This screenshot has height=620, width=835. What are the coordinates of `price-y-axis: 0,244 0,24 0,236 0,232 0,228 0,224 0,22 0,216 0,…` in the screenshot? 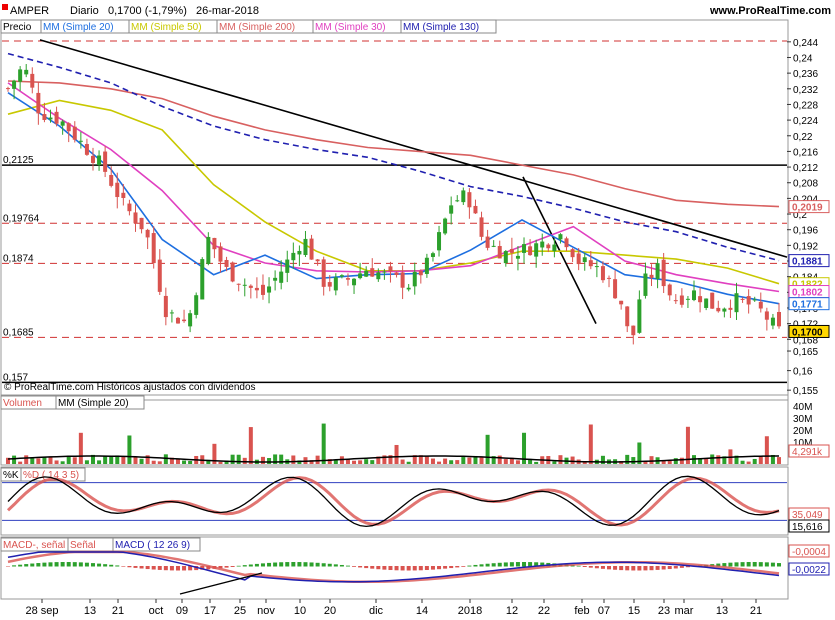 It's located at (802, 217).